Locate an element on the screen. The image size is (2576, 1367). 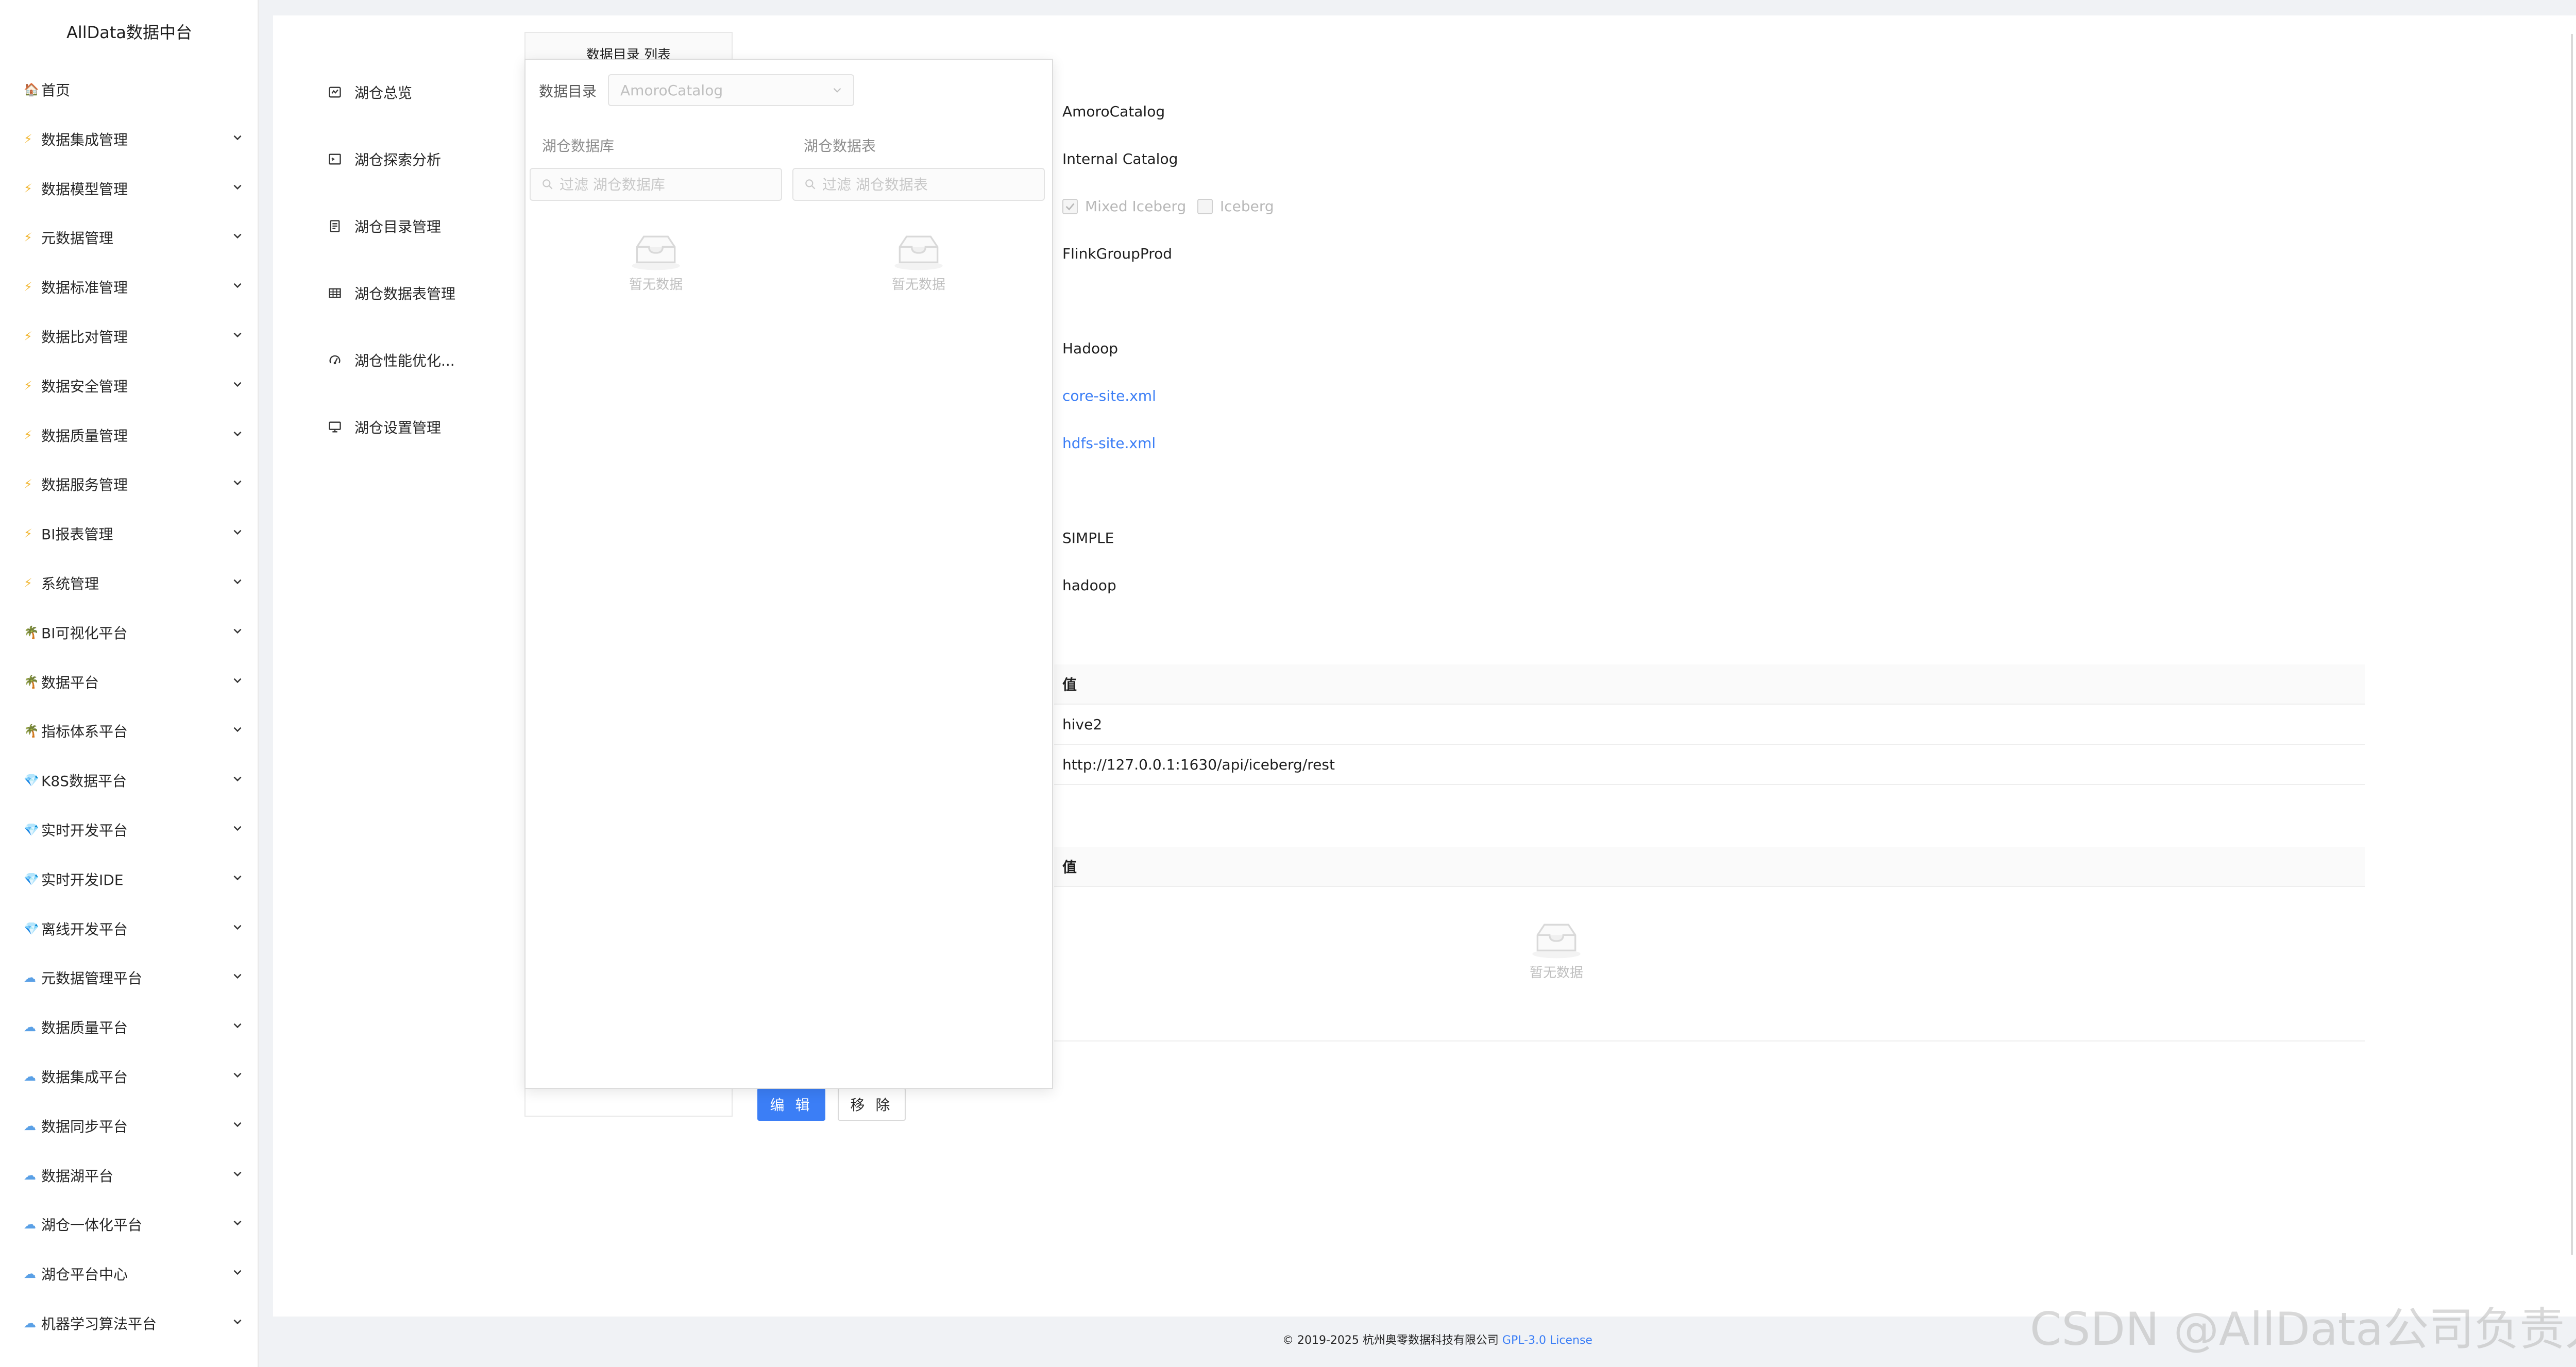
submenu-item: 湖仓数据表管理 is located at coordinates (391, 293).